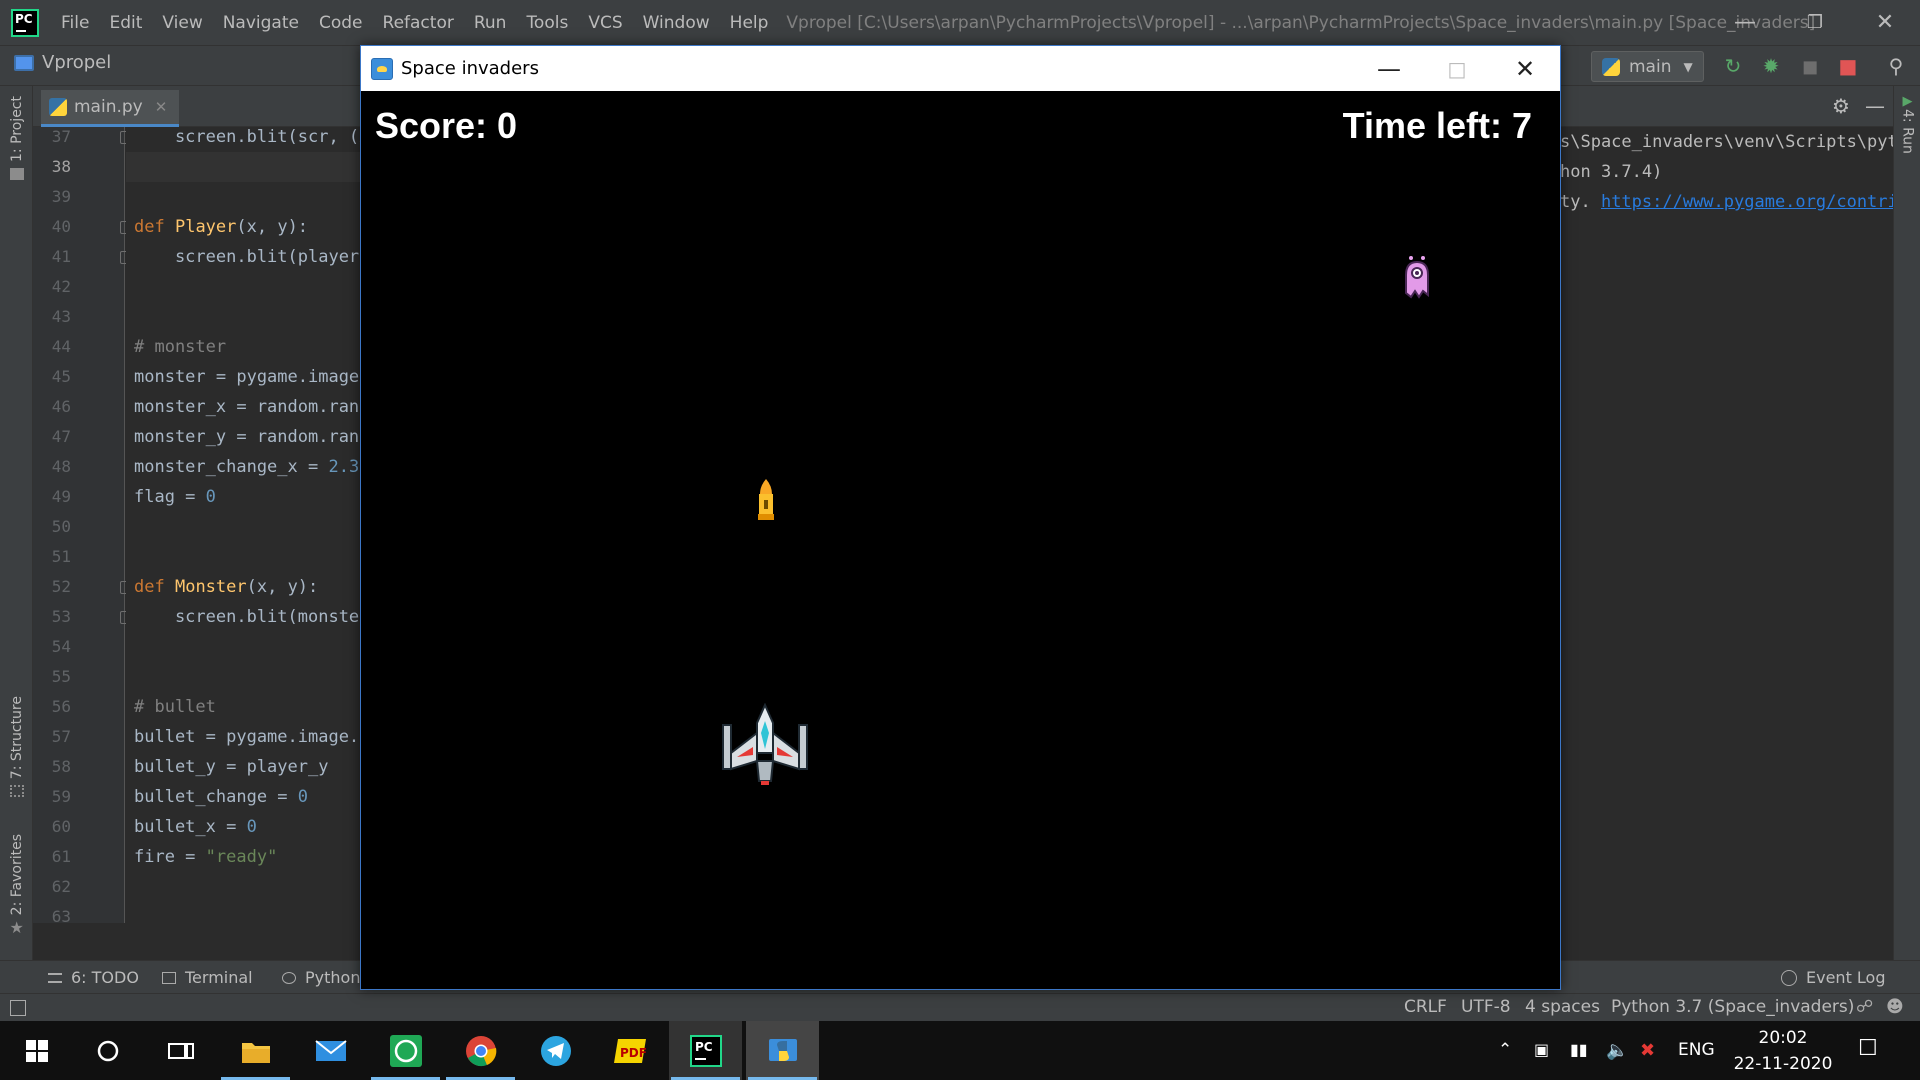  What do you see at coordinates (605, 23) in the screenshot?
I see `menu-vcs: VCS` at bounding box center [605, 23].